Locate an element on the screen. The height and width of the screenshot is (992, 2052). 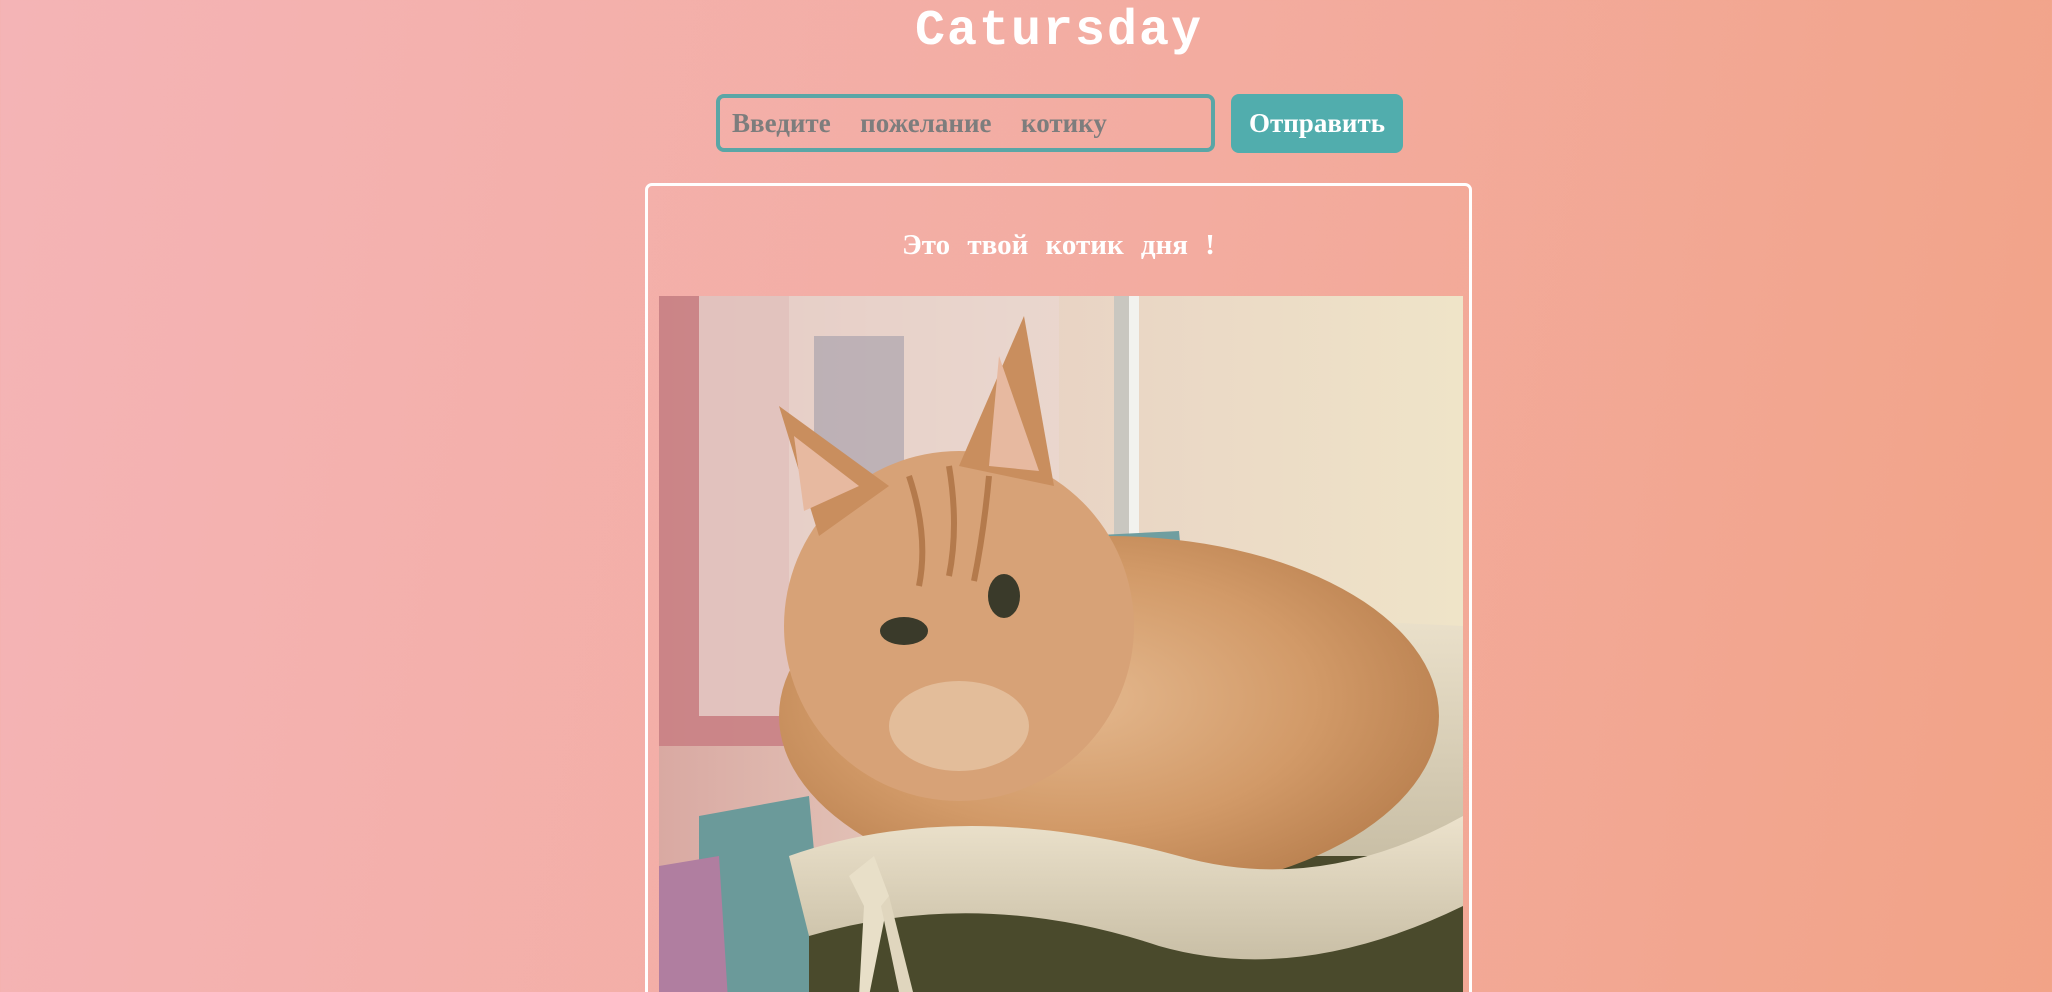
card-heading: Это твой котик дня ! is located at coordinates (1058, 245).